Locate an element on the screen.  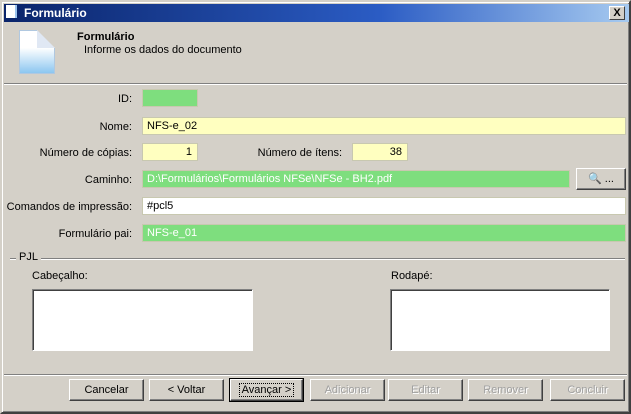
id-label: ID: is located at coordinates (124, 99).